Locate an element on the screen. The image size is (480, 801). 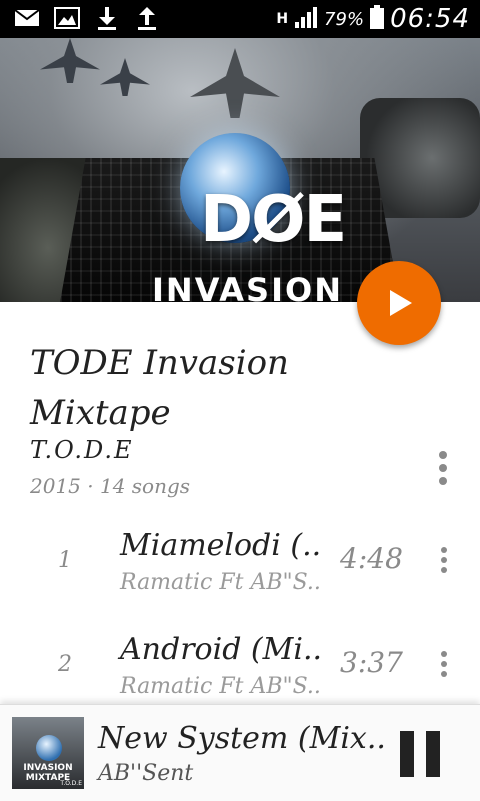
album-more-options-button is located at coordinates (443, 468).